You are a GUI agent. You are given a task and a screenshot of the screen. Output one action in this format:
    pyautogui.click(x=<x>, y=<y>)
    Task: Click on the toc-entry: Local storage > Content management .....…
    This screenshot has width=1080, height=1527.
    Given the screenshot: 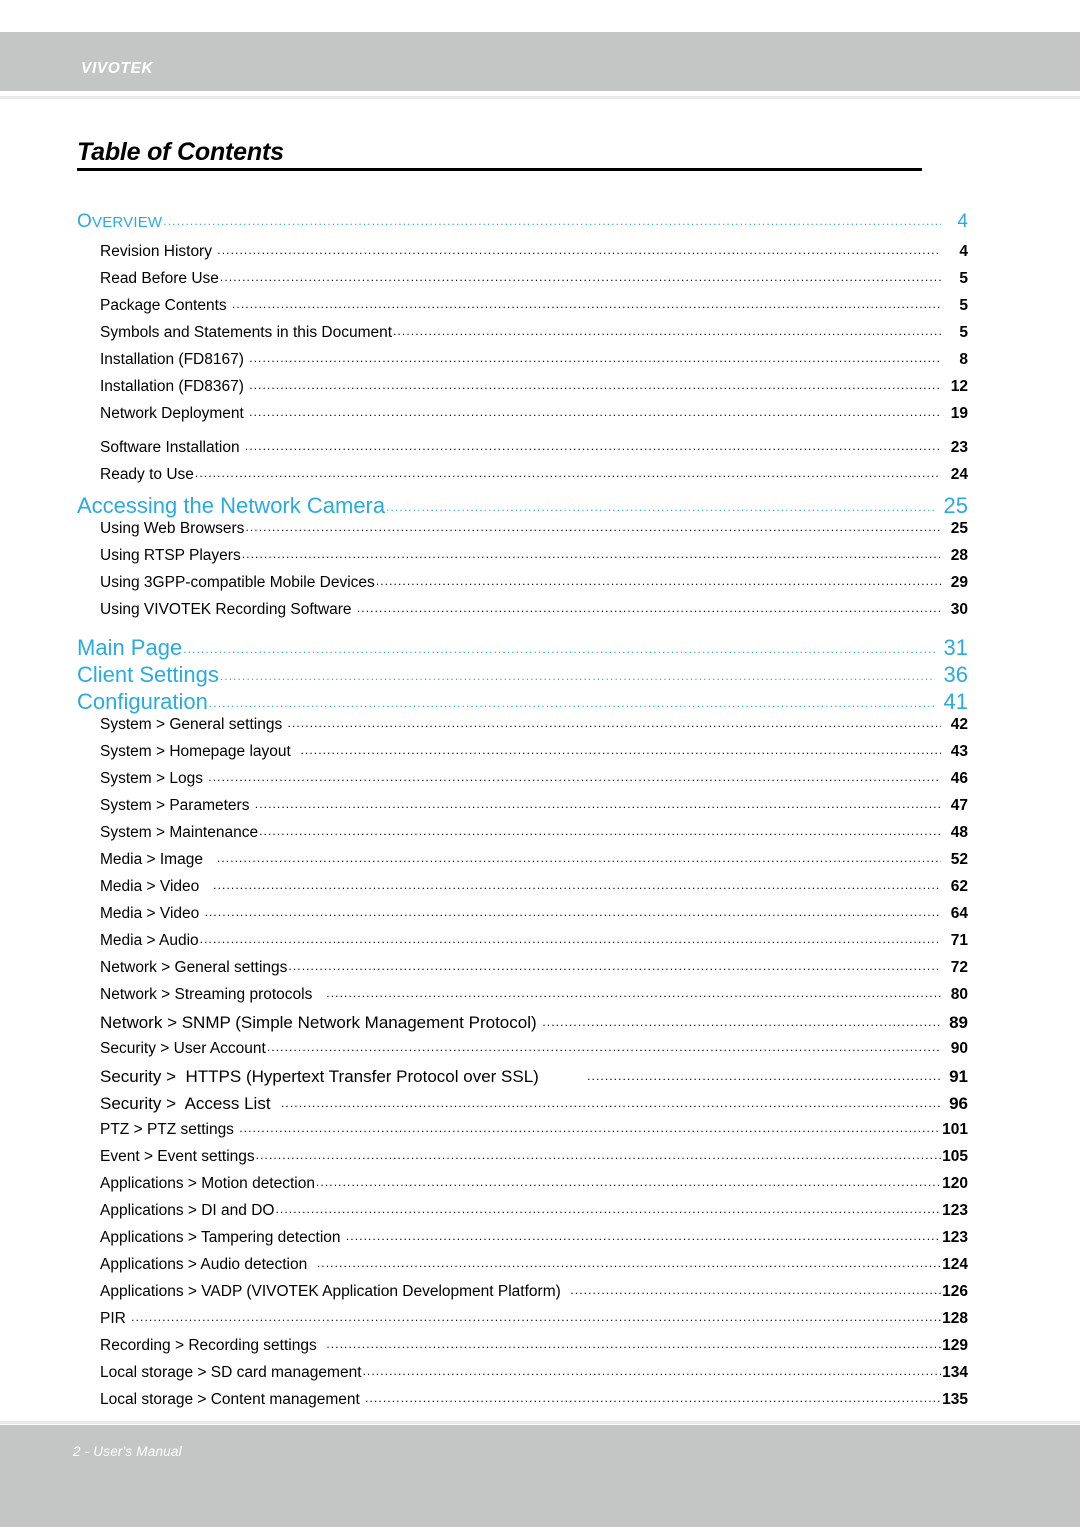 What is the action you would take?
    pyautogui.click(x=540, y=1404)
    